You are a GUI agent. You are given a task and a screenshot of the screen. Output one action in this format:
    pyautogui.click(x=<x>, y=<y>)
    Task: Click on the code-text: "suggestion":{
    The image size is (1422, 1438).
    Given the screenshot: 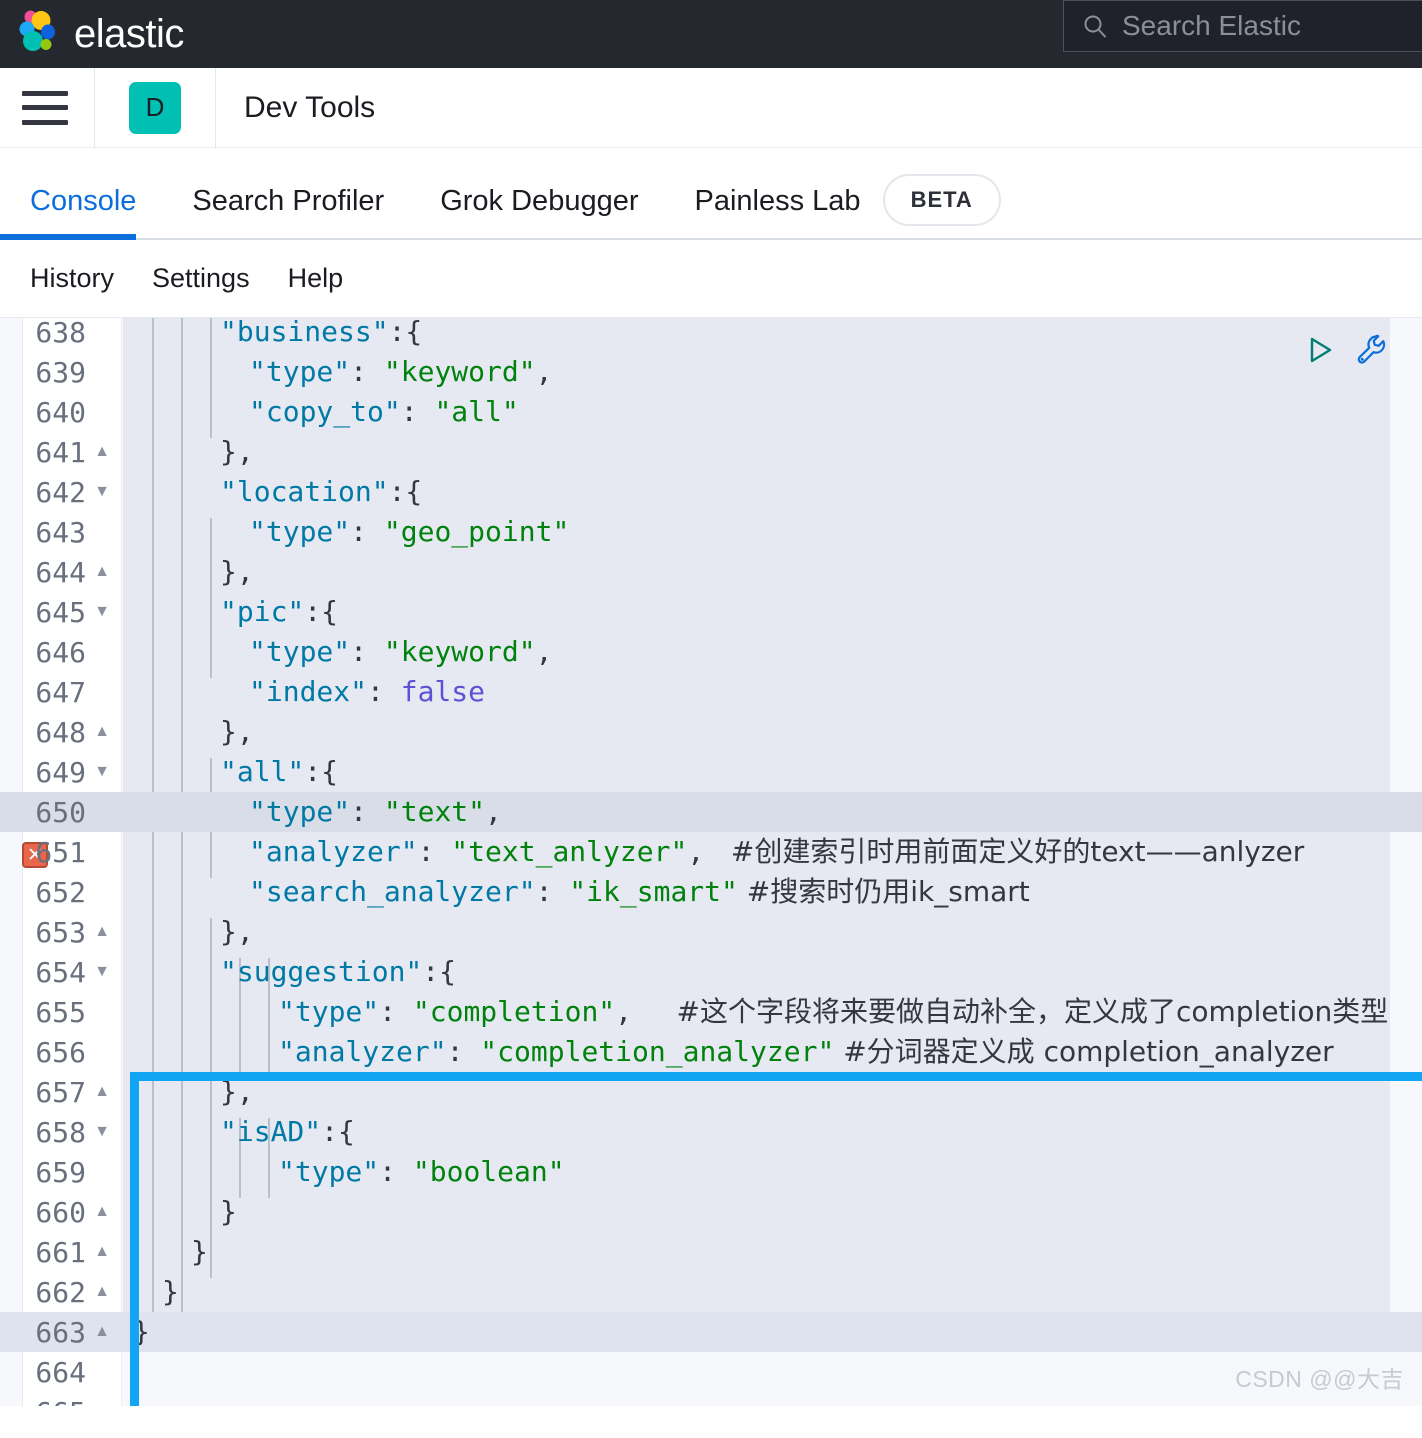 What is the action you would take?
    pyautogui.click(x=338, y=972)
    